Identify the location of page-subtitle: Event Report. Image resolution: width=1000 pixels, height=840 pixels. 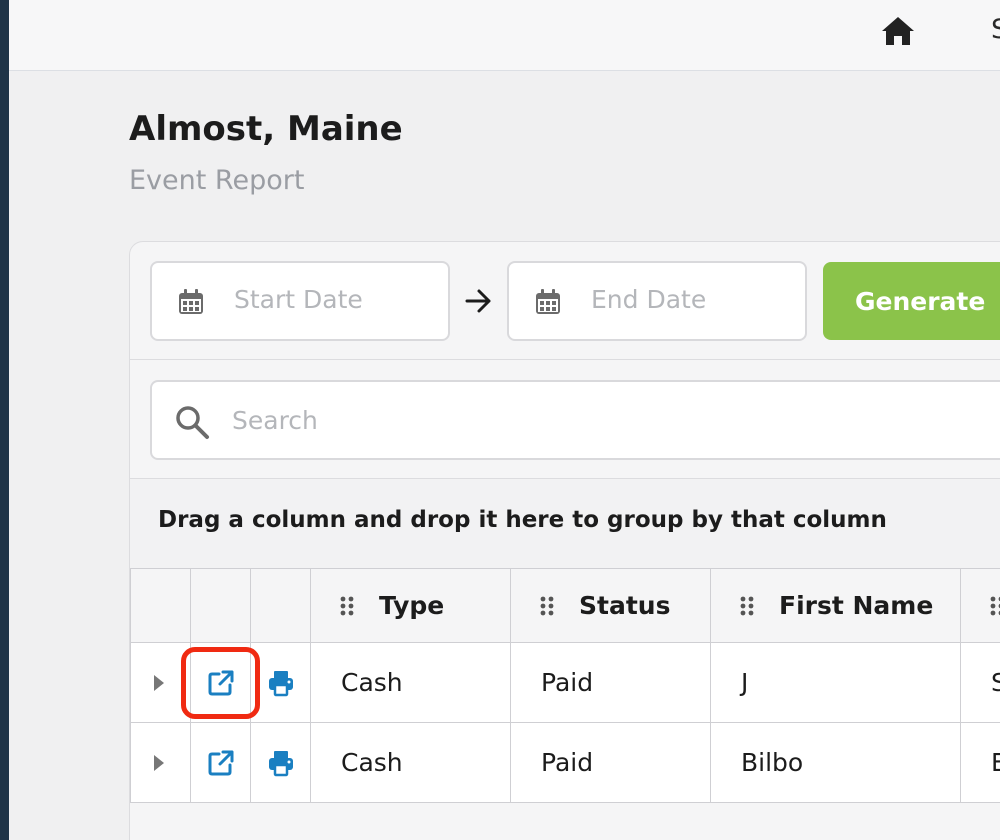
(217, 180).